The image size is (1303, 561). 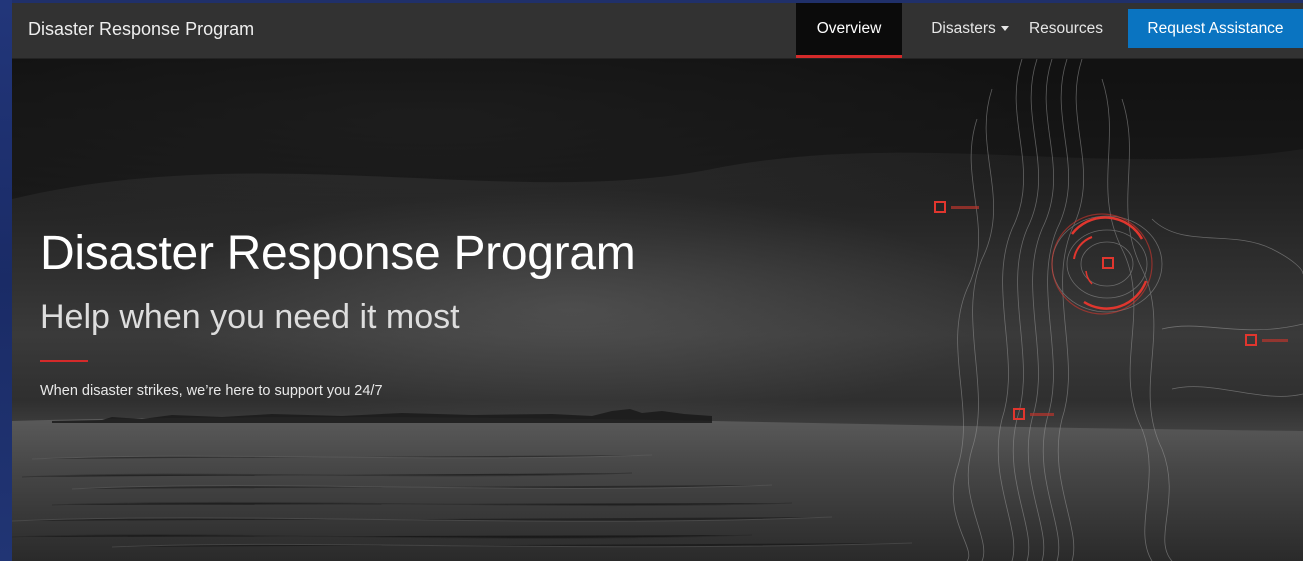 I want to click on tab-resources-label: Resources, so click(x=1066, y=28).